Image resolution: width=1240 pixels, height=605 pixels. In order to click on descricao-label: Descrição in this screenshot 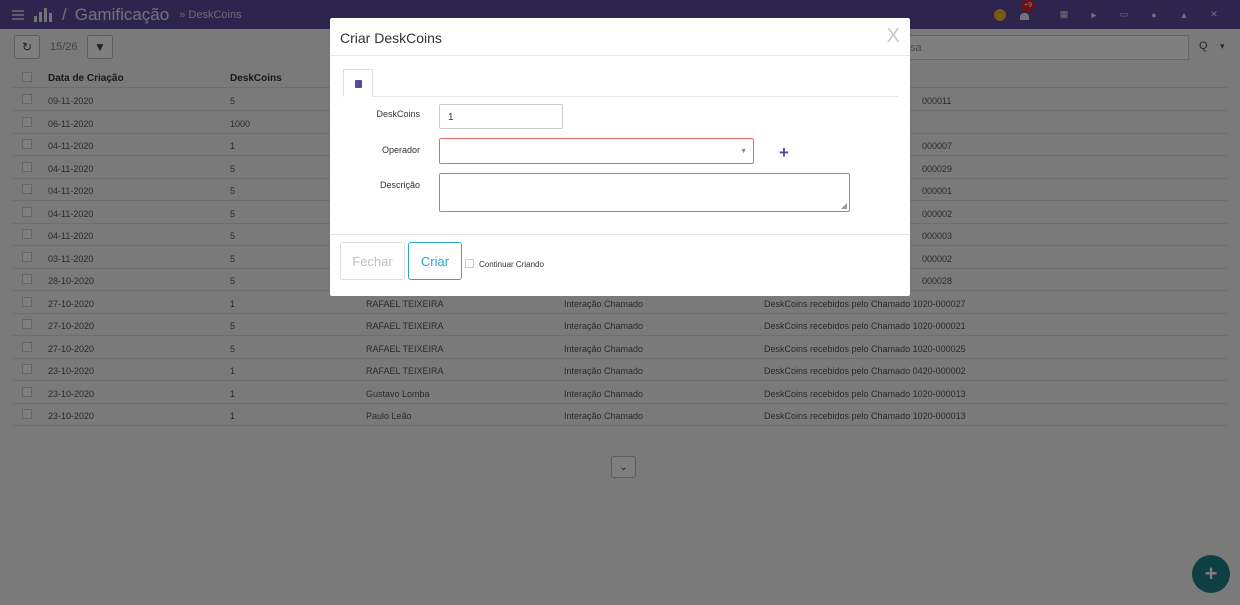, I will do `click(399, 185)`.